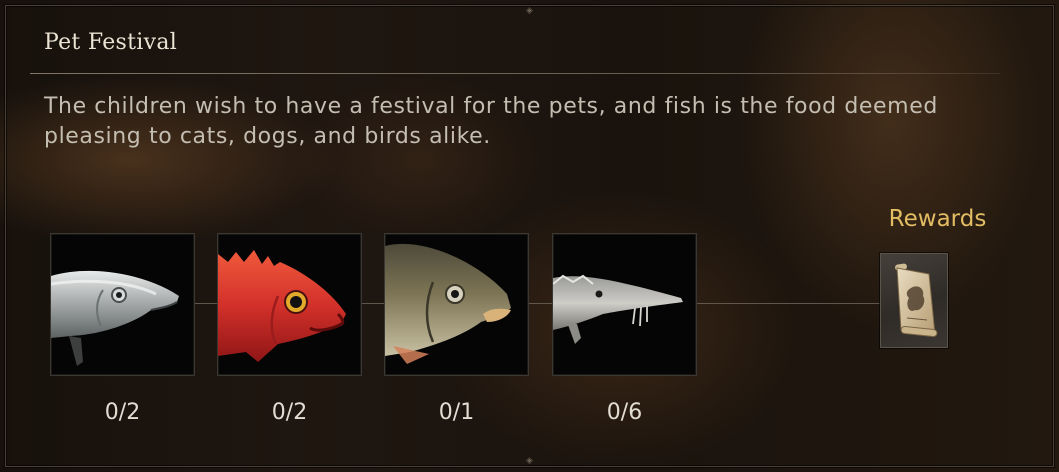  I want to click on sturgeon-icon, so click(618, 309).